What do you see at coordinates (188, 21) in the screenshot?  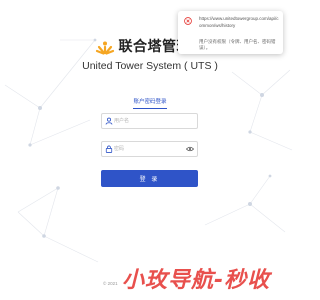 I see `error-circle-icon` at bounding box center [188, 21].